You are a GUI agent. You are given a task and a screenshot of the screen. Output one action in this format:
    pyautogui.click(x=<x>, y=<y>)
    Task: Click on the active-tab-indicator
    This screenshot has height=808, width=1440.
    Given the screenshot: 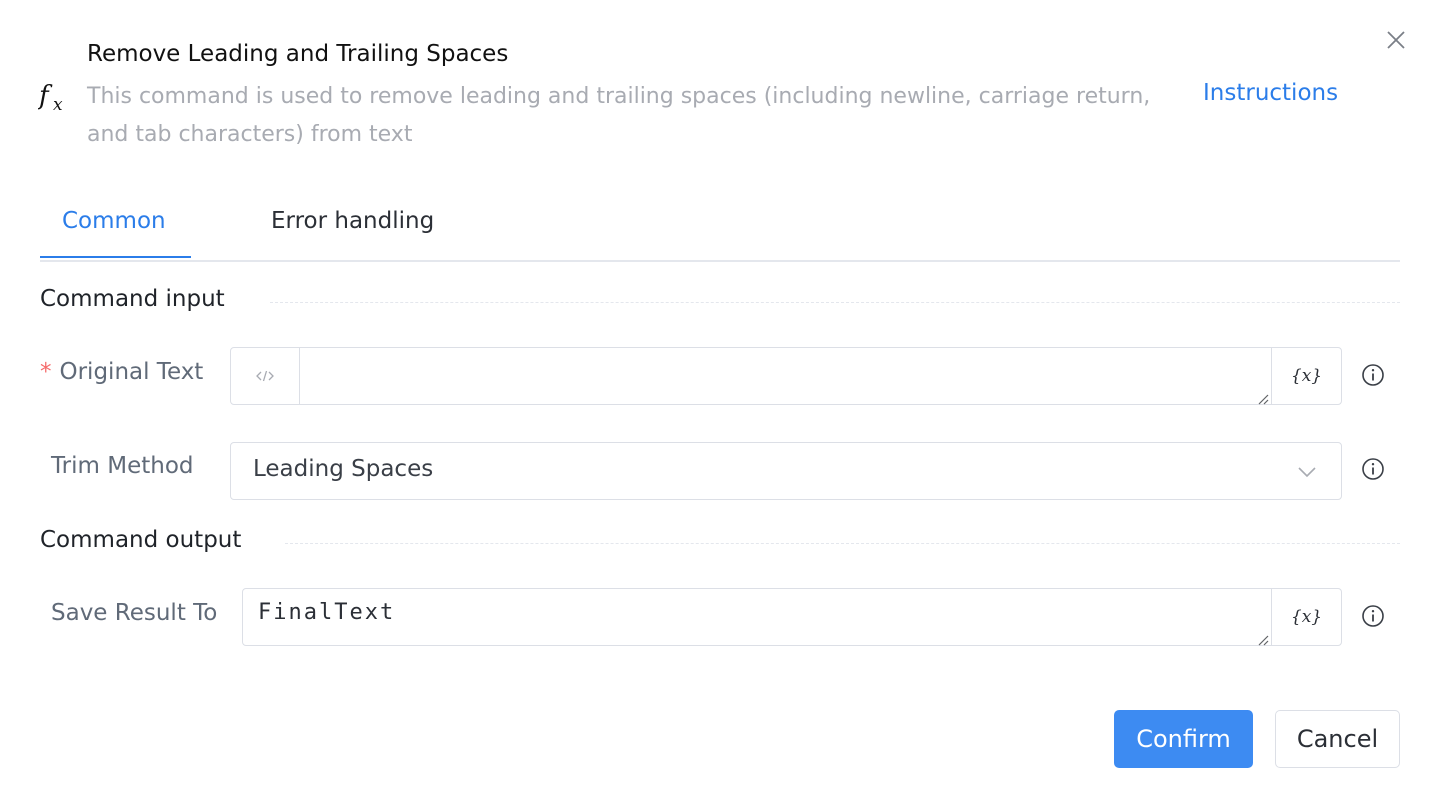 What is the action you would take?
    pyautogui.click(x=115, y=257)
    